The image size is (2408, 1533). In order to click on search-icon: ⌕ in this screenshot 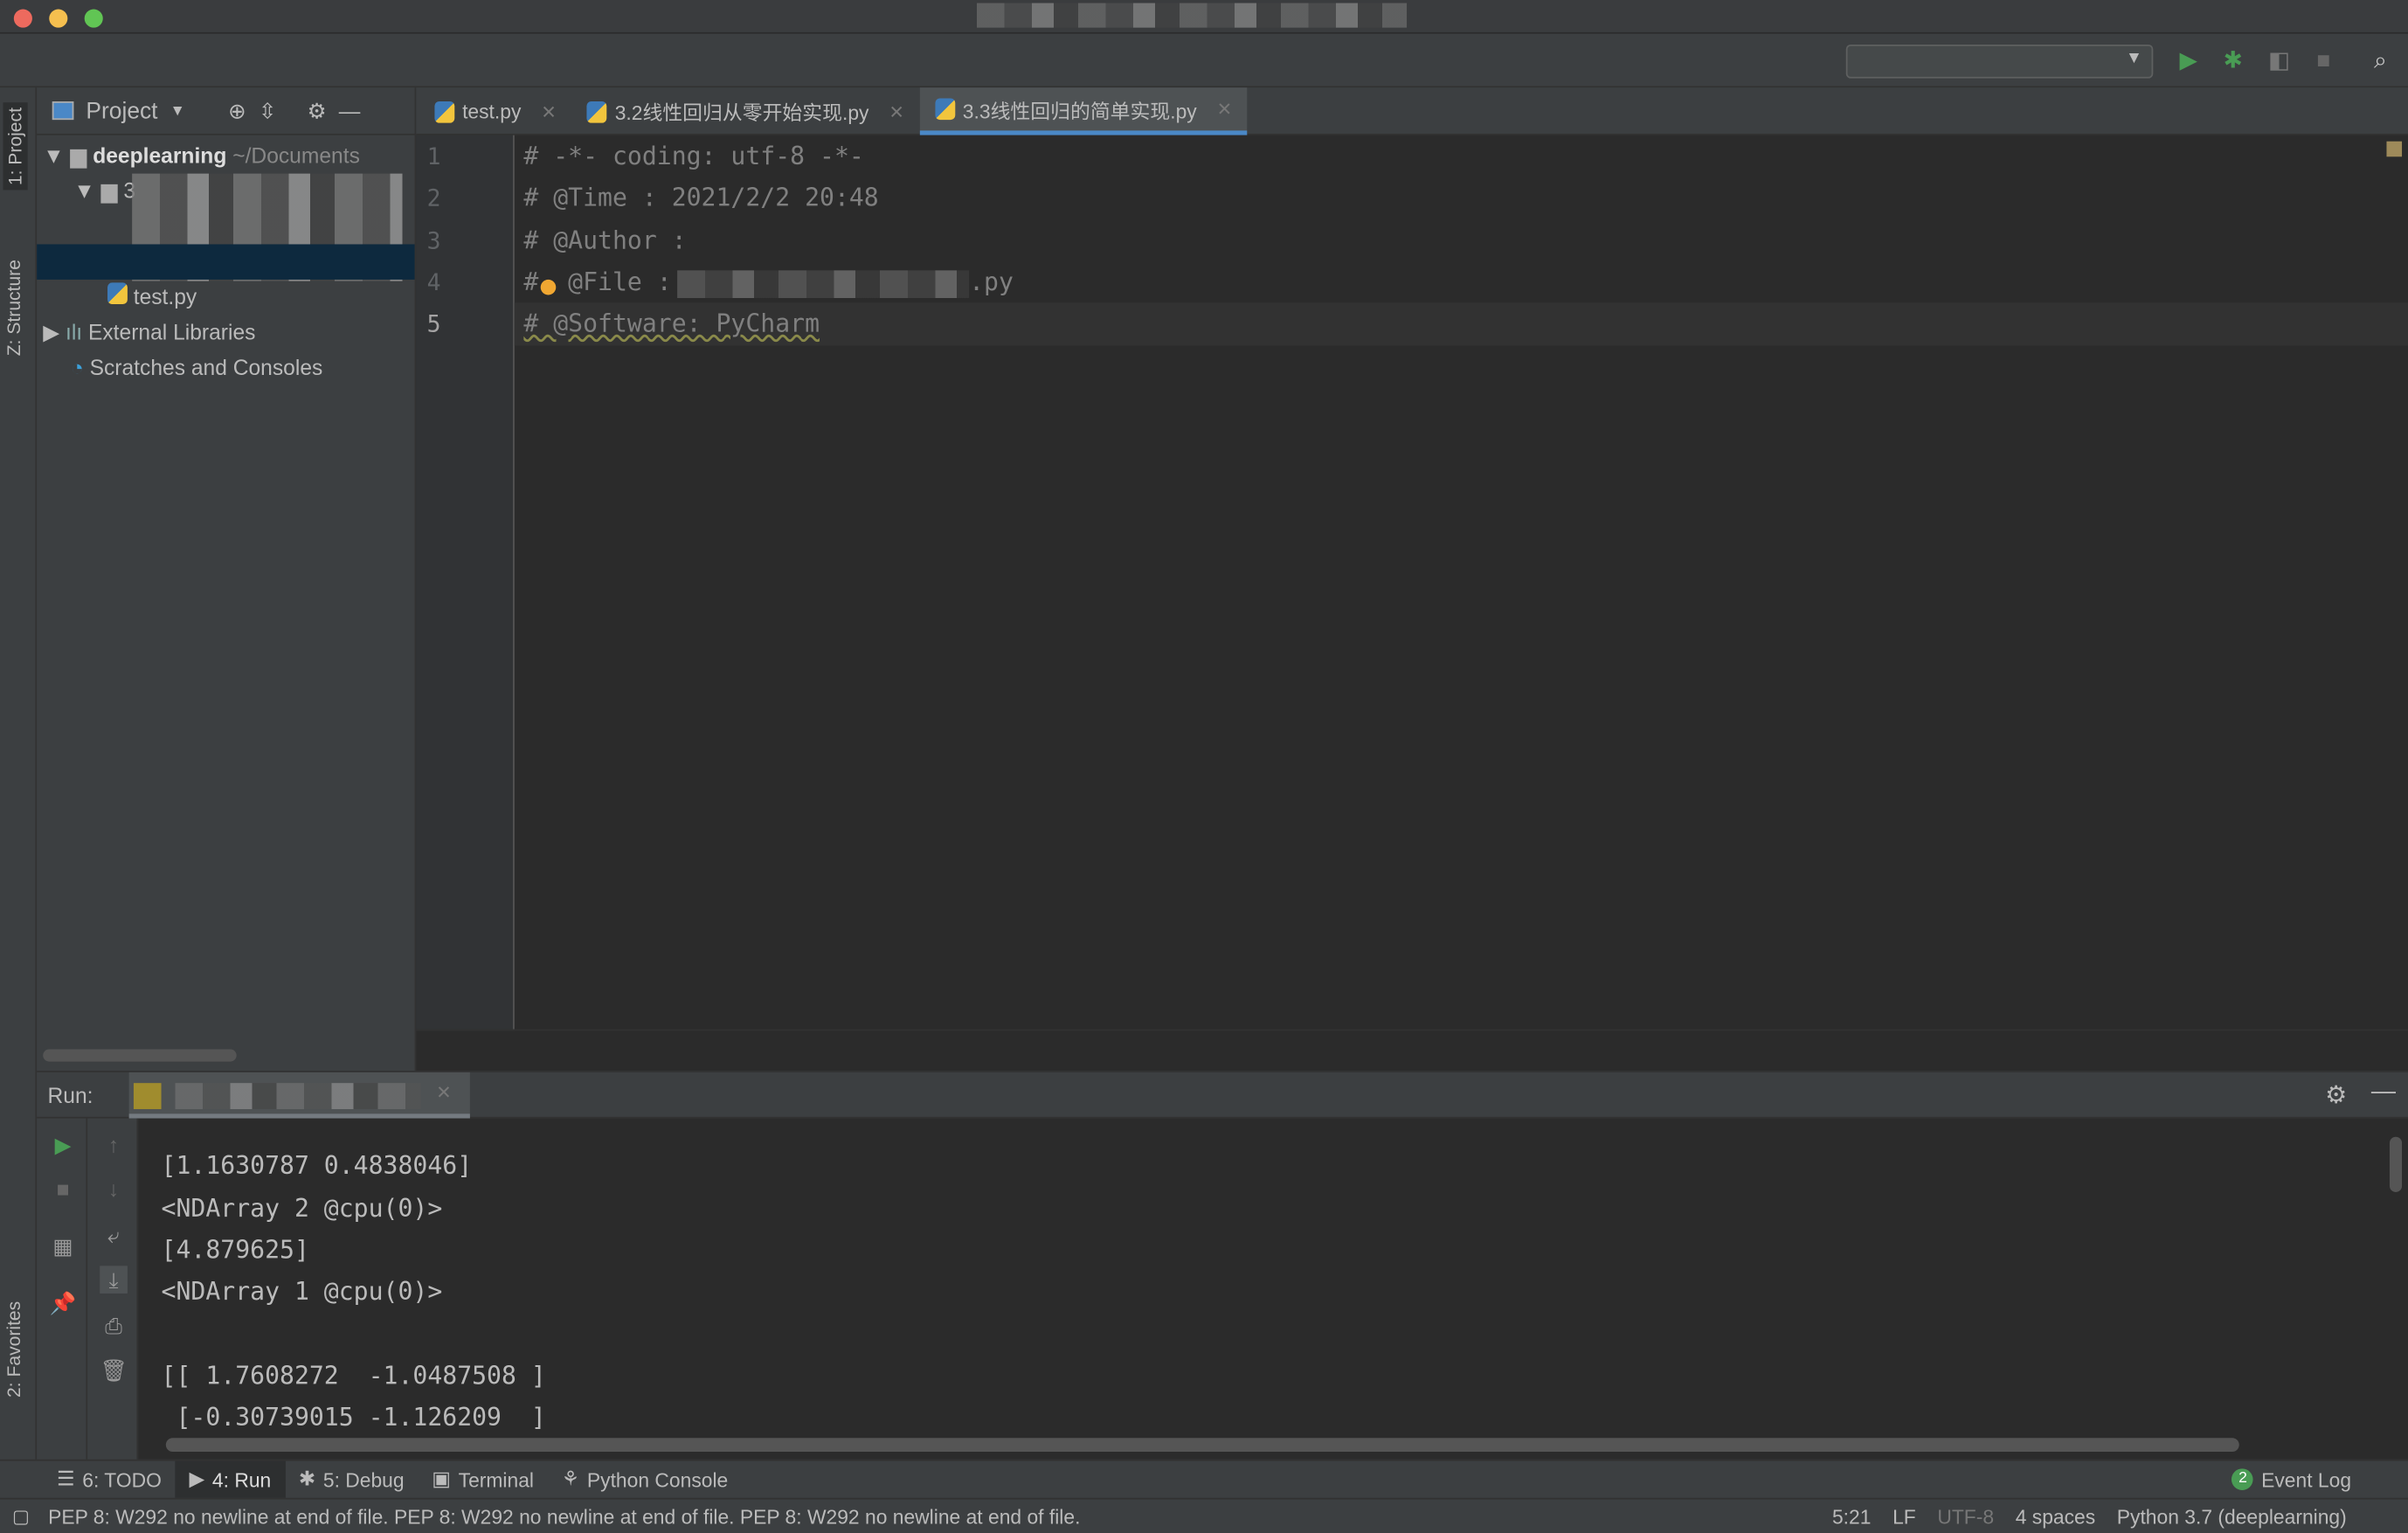, I will do `click(2380, 61)`.